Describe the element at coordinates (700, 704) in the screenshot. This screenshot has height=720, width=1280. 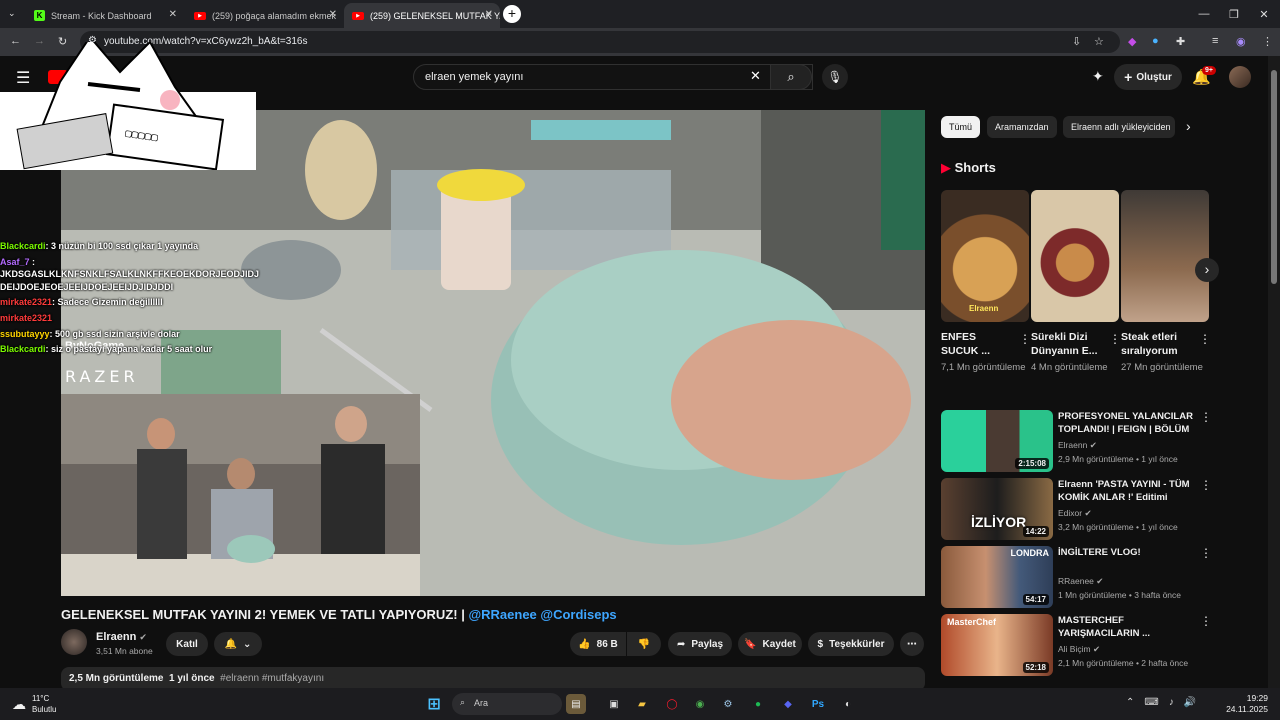
I see `chrome-icon: ◉` at that location.